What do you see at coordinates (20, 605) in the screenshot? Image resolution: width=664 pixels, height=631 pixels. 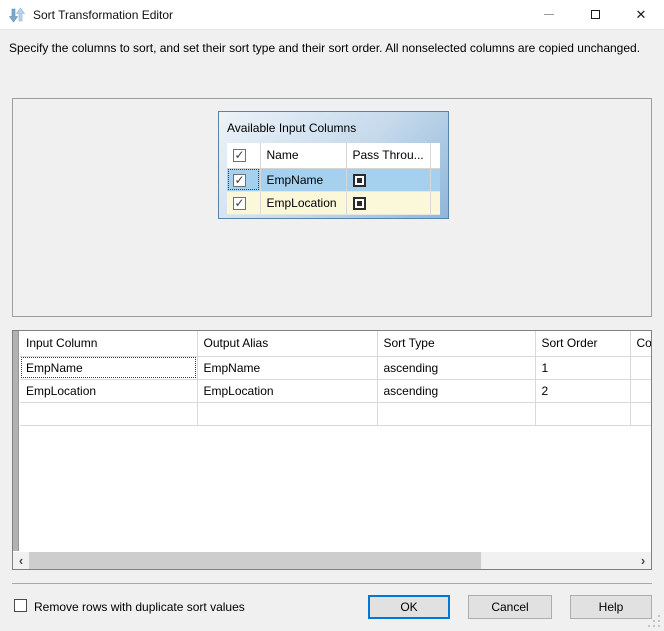 I see `remove-duplicates-checkbox` at bounding box center [20, 605].